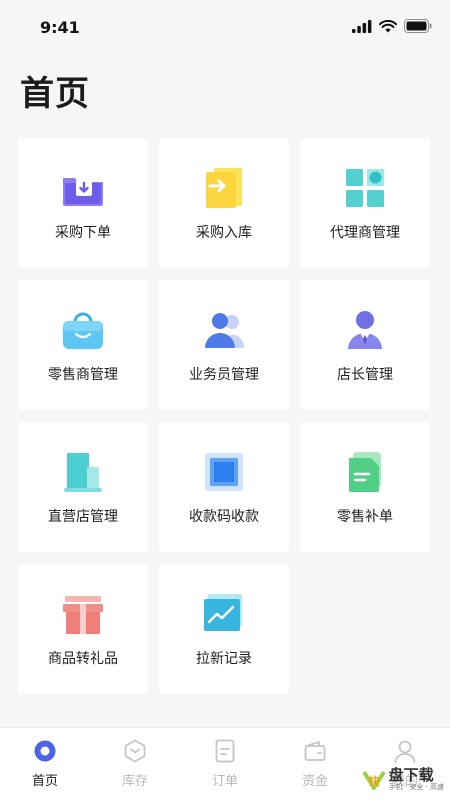  I want to click on menu-item-label: 直营店管理, so click(83, 517).